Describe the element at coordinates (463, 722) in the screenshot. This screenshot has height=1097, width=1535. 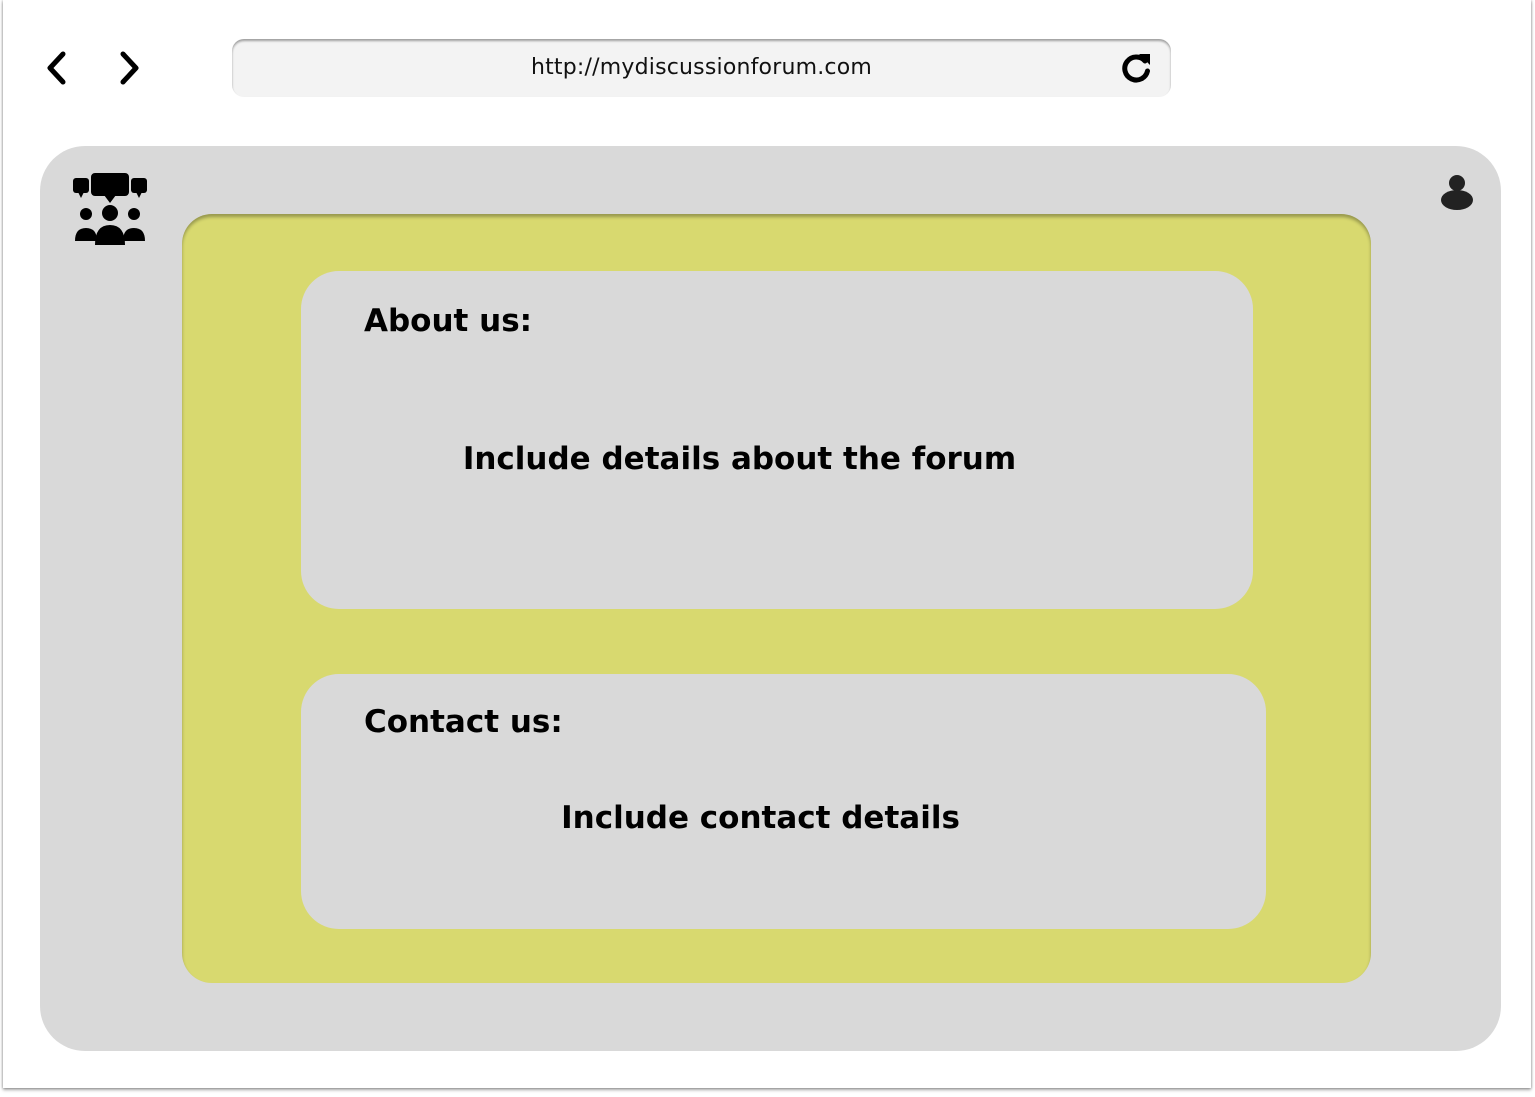
I see `contact-heading: Contact us:` at that location.